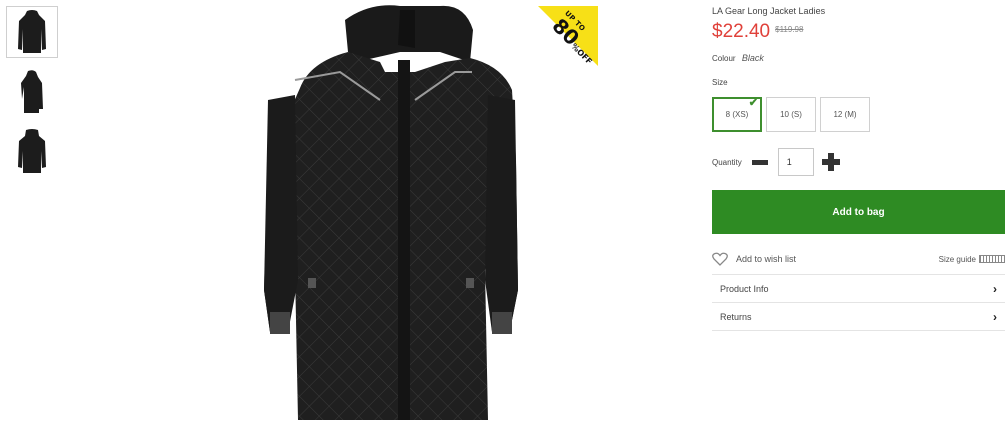 The width and height of the screenshot is (1005, 439). I want to click on thumbnail-side, so click(32, 92).